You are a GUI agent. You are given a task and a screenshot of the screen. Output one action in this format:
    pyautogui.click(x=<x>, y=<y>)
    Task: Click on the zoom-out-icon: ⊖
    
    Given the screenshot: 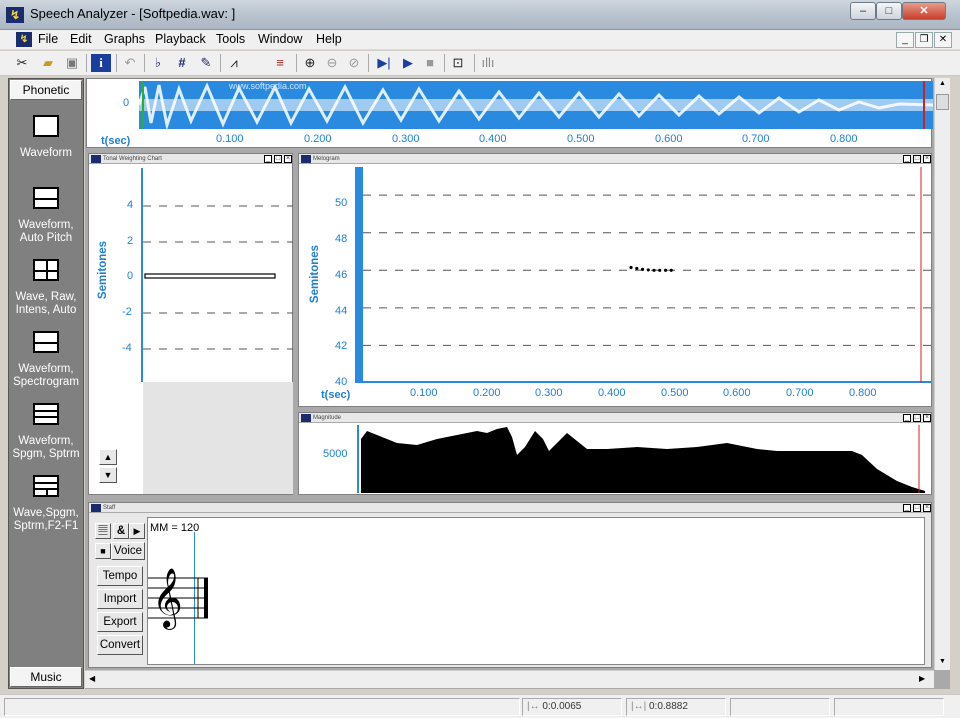 What is the action you would take?
    pyautogui.click(x=332, y=63)
    